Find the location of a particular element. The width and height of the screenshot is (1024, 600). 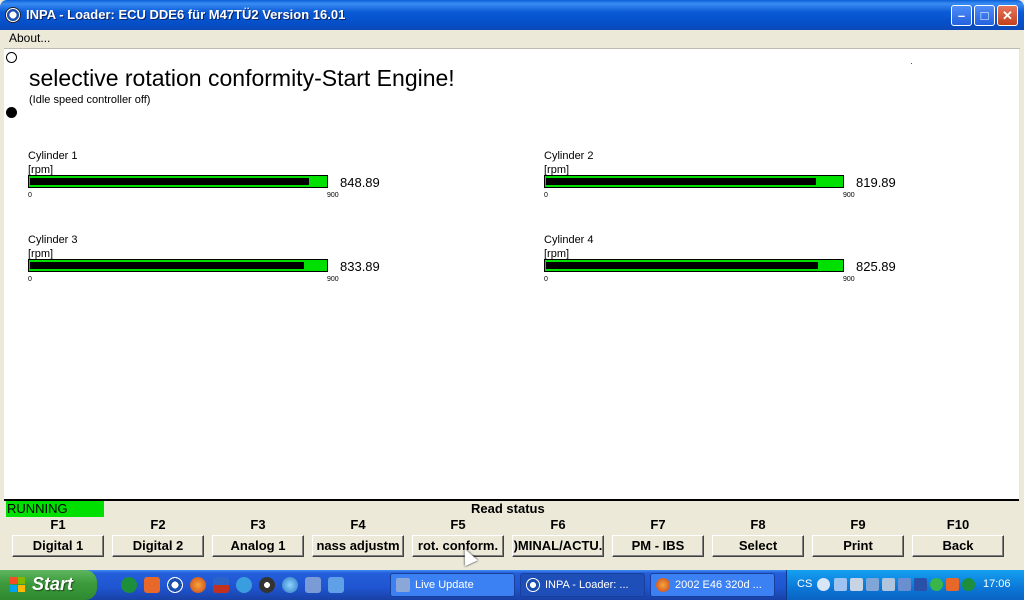

fkey-label: F8 is located at coordinates (758, 524).